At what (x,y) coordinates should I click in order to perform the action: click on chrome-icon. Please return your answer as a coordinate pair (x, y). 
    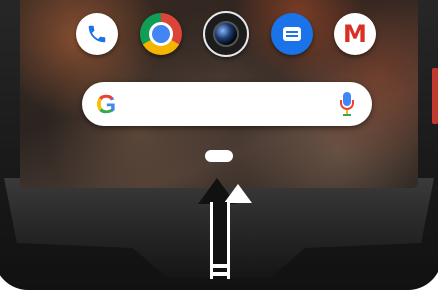
    Looking at the image, I should click on (160, 34).